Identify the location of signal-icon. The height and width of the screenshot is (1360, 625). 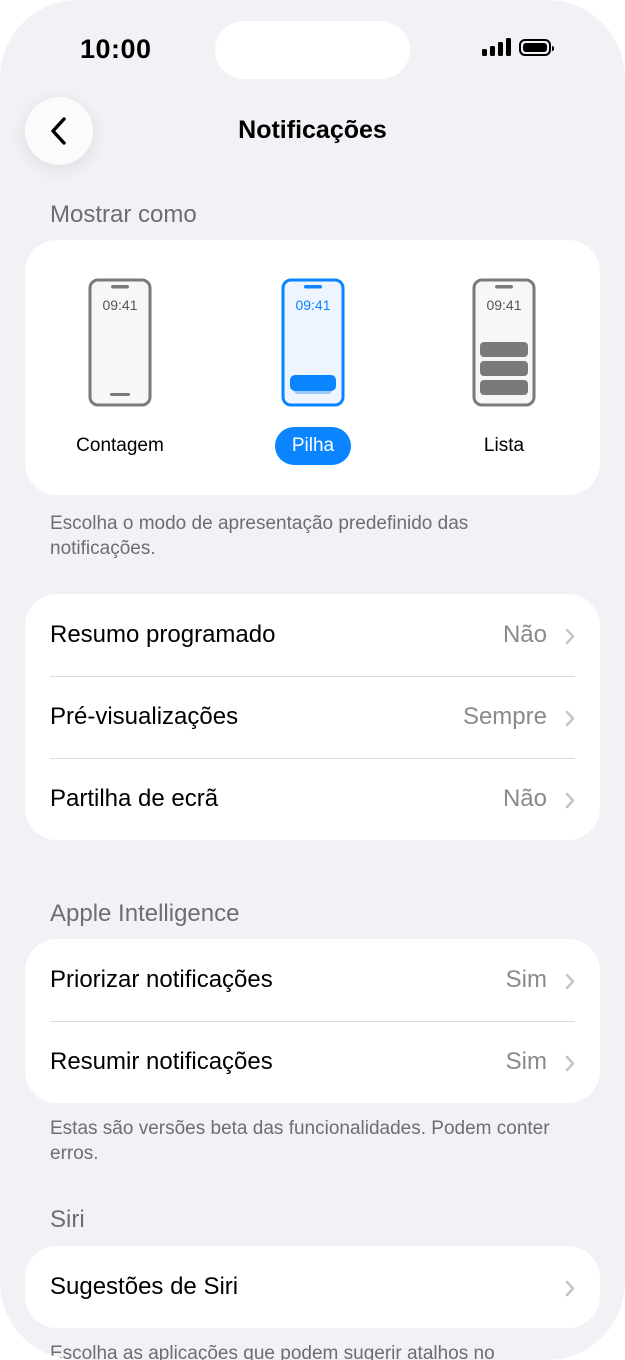
(496, 47).